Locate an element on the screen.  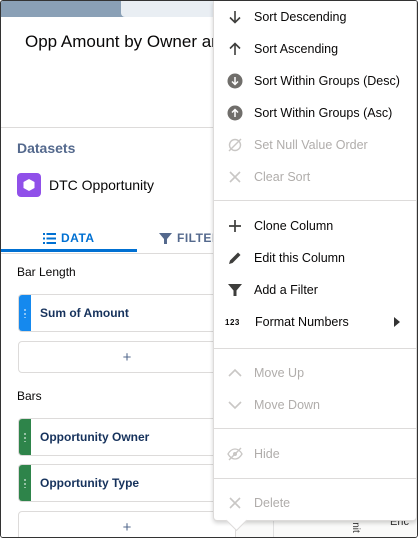
chevron-up-icon is located at coordinates (235, 373).